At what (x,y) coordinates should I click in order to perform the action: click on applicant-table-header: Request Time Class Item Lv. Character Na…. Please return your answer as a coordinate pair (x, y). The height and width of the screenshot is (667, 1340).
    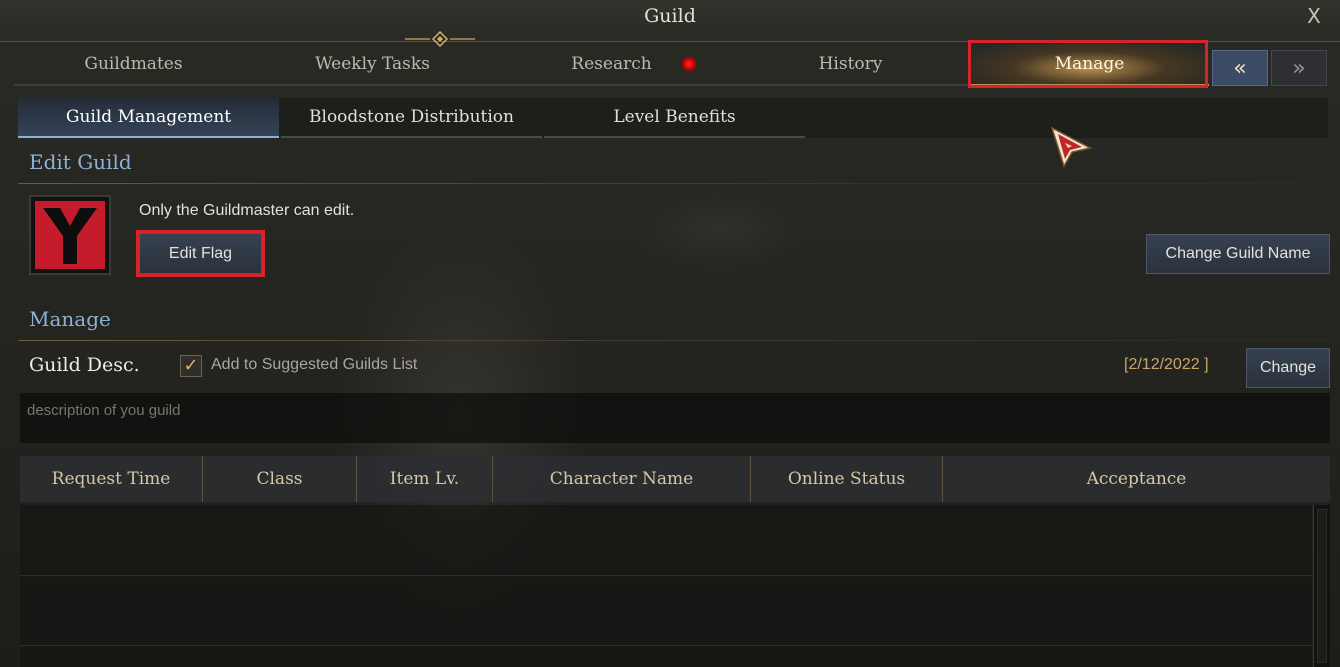
    Looking at the image, I should click on (675, 479).